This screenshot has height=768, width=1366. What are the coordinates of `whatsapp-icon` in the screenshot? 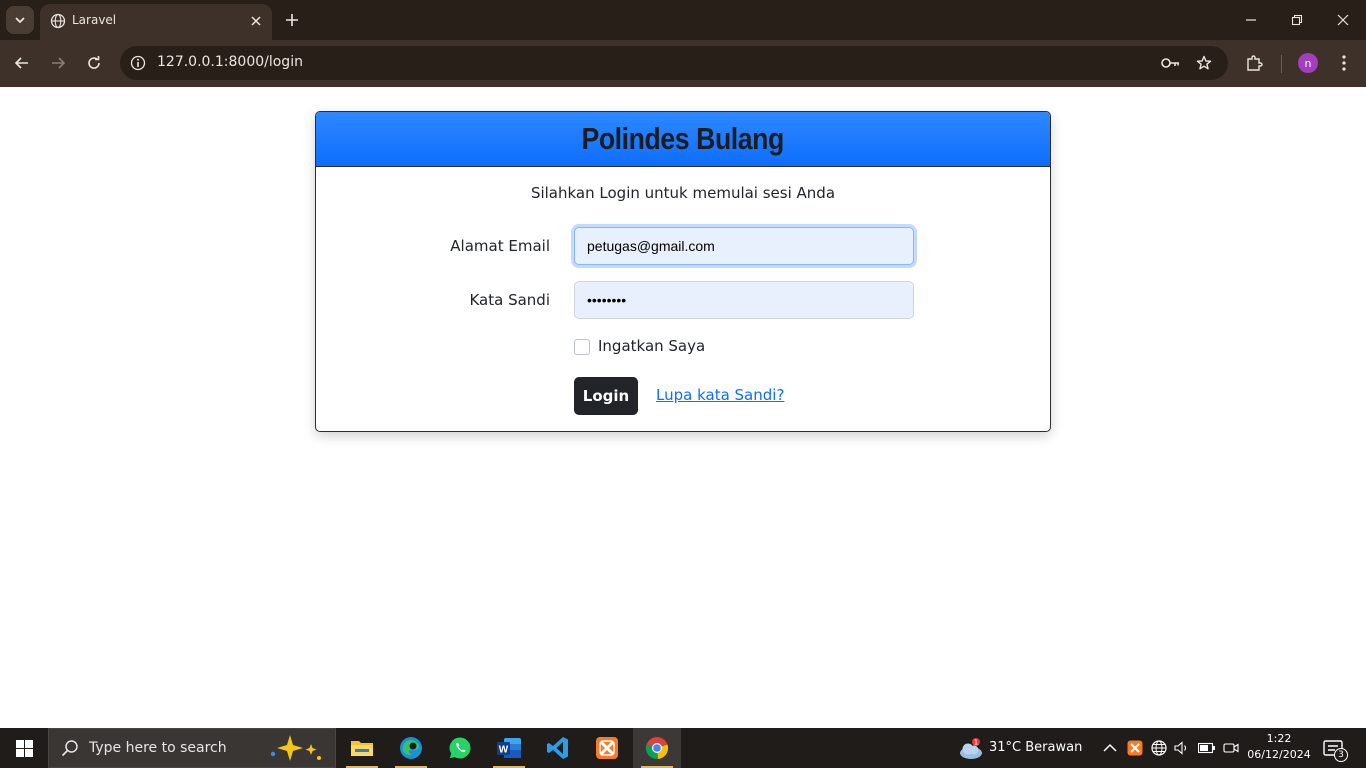 It's located at (460, 748).